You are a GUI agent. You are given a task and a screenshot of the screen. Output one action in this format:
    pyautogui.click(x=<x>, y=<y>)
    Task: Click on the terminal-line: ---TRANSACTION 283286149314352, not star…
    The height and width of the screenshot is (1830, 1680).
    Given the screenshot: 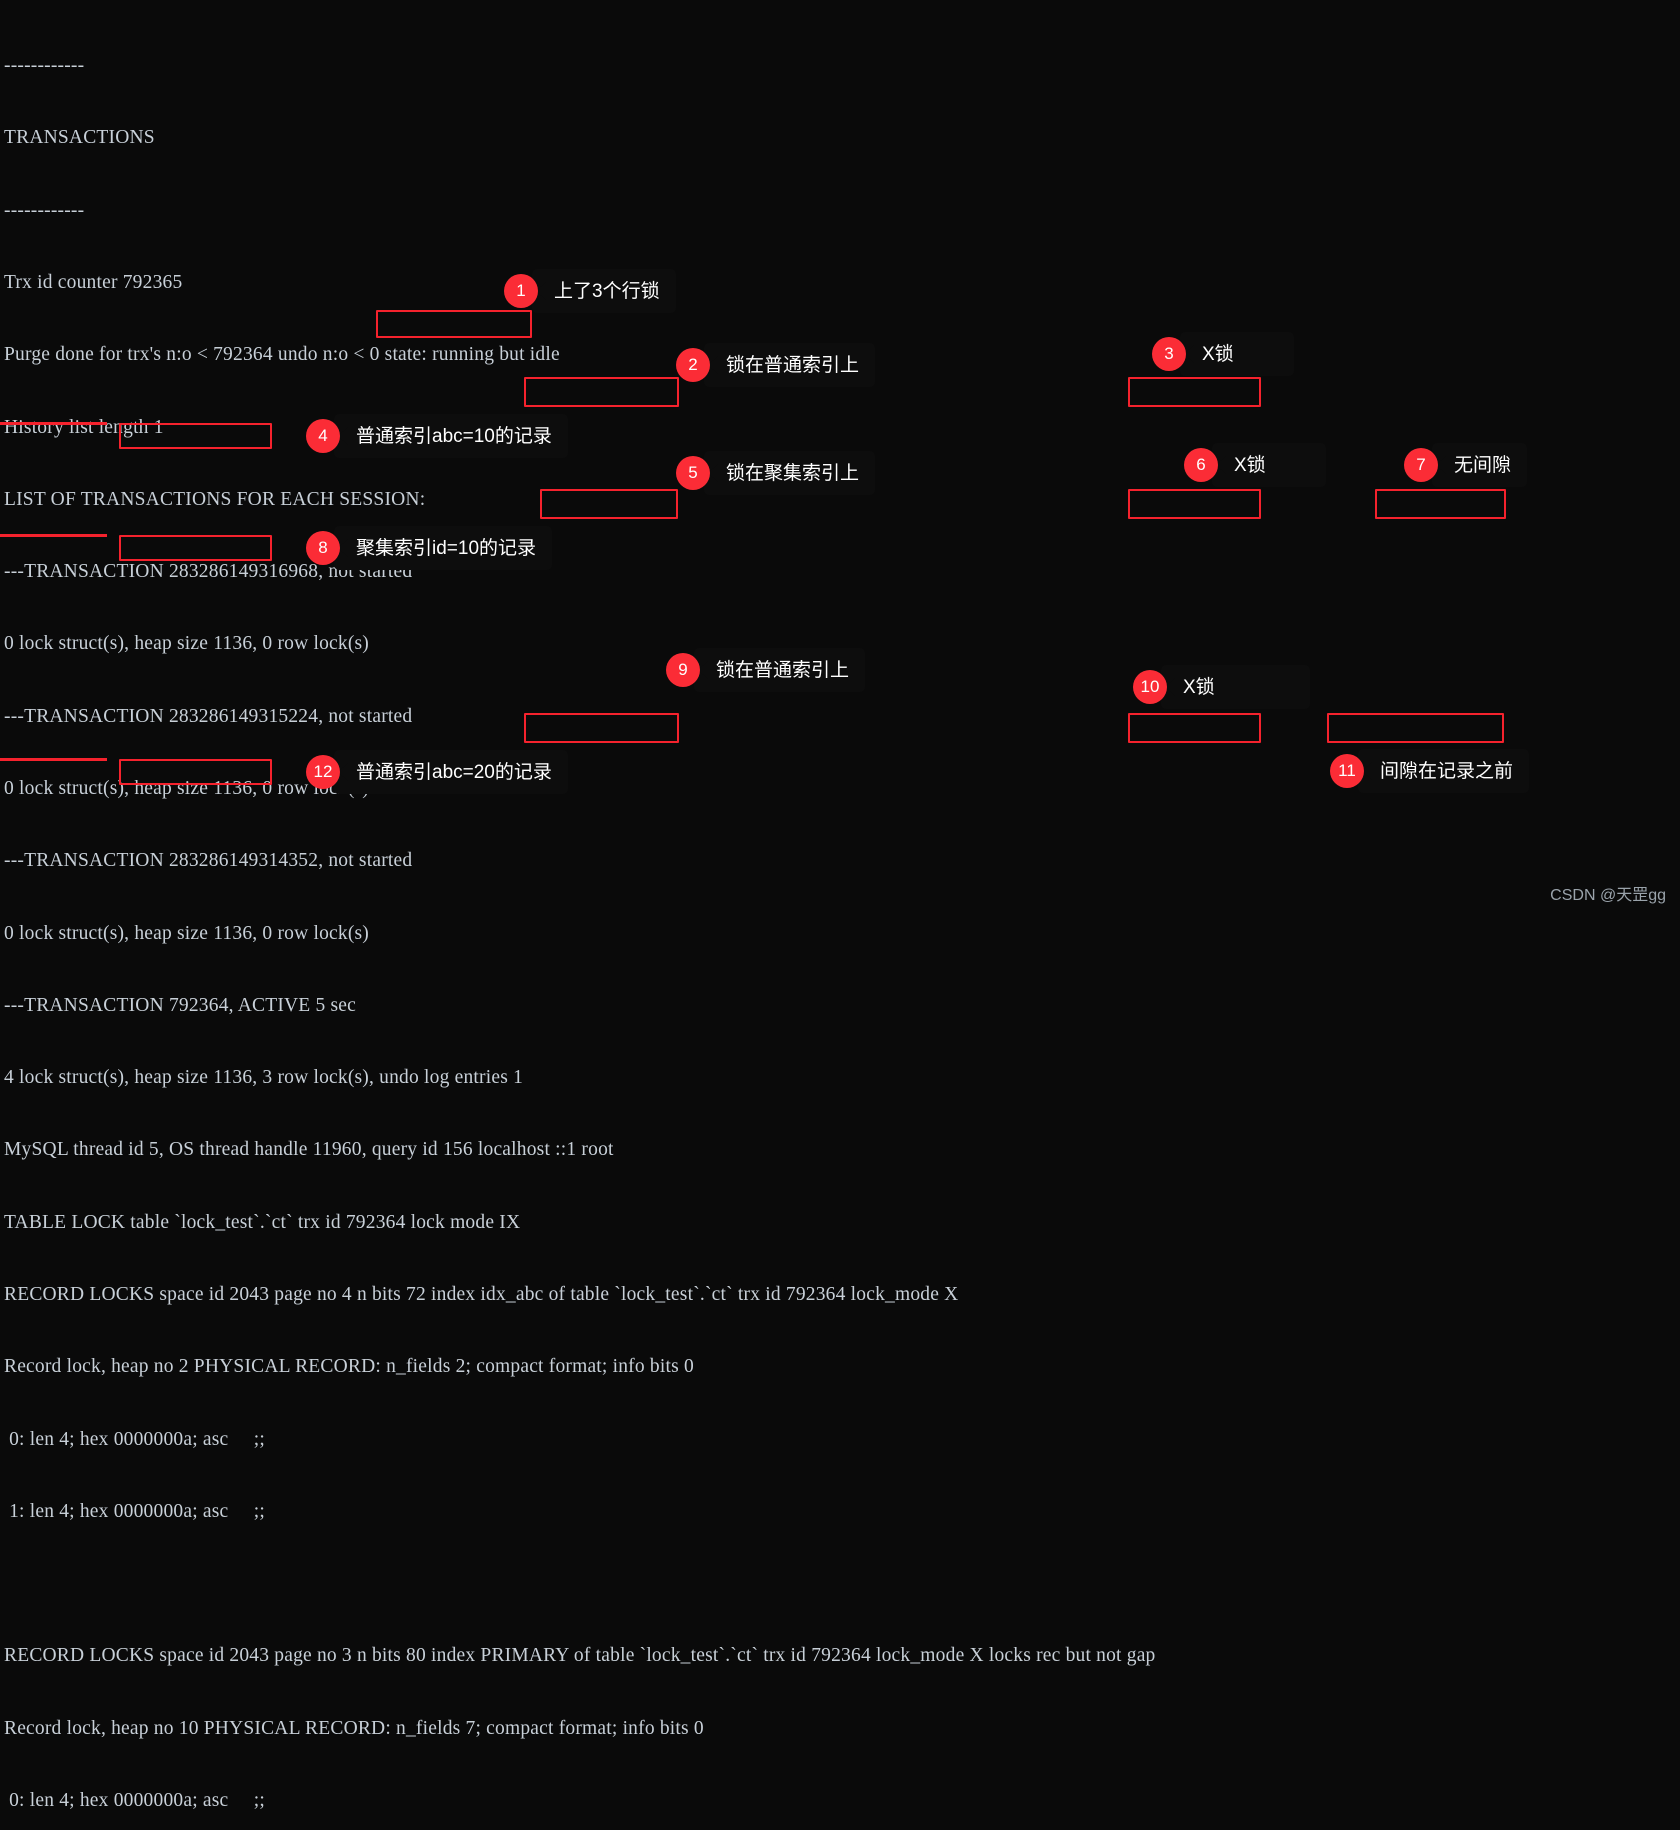 What is the action you would take?
    pyautogui.click(x=208, y=861)
    